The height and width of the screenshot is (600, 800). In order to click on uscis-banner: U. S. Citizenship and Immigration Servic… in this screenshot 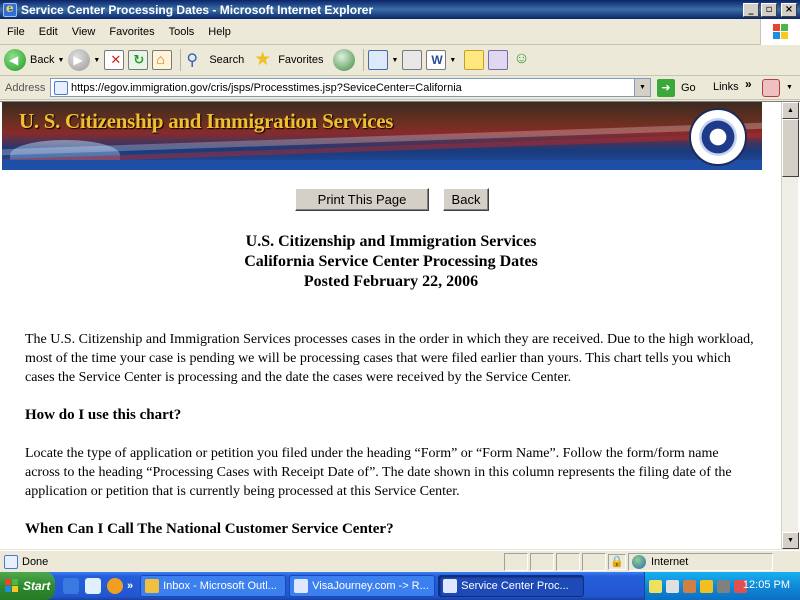, I will do `click(382, 136)`.